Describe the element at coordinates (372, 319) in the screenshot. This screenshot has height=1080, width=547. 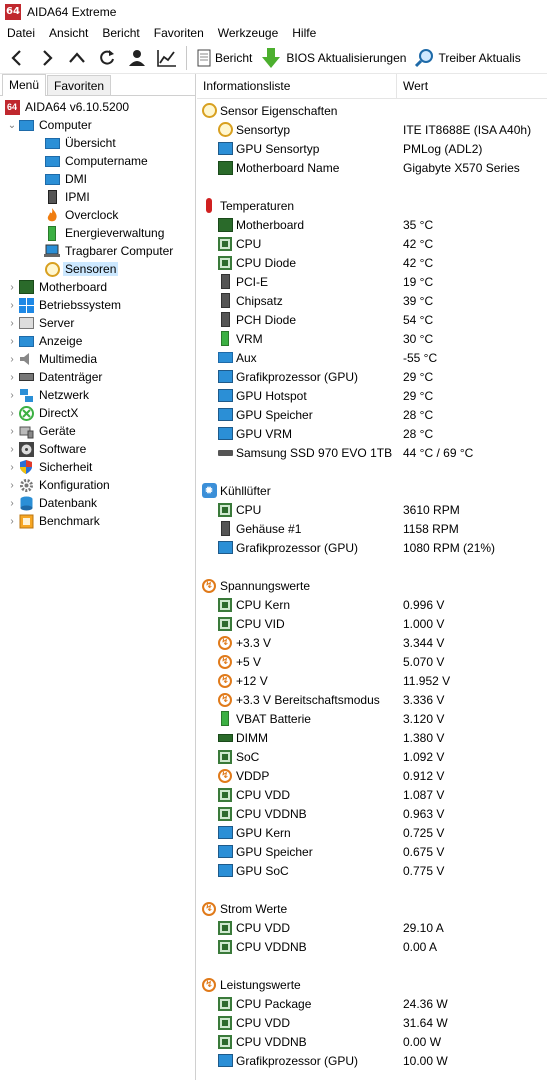
I see `list-item: PCH Diode 54 °C` at that location.